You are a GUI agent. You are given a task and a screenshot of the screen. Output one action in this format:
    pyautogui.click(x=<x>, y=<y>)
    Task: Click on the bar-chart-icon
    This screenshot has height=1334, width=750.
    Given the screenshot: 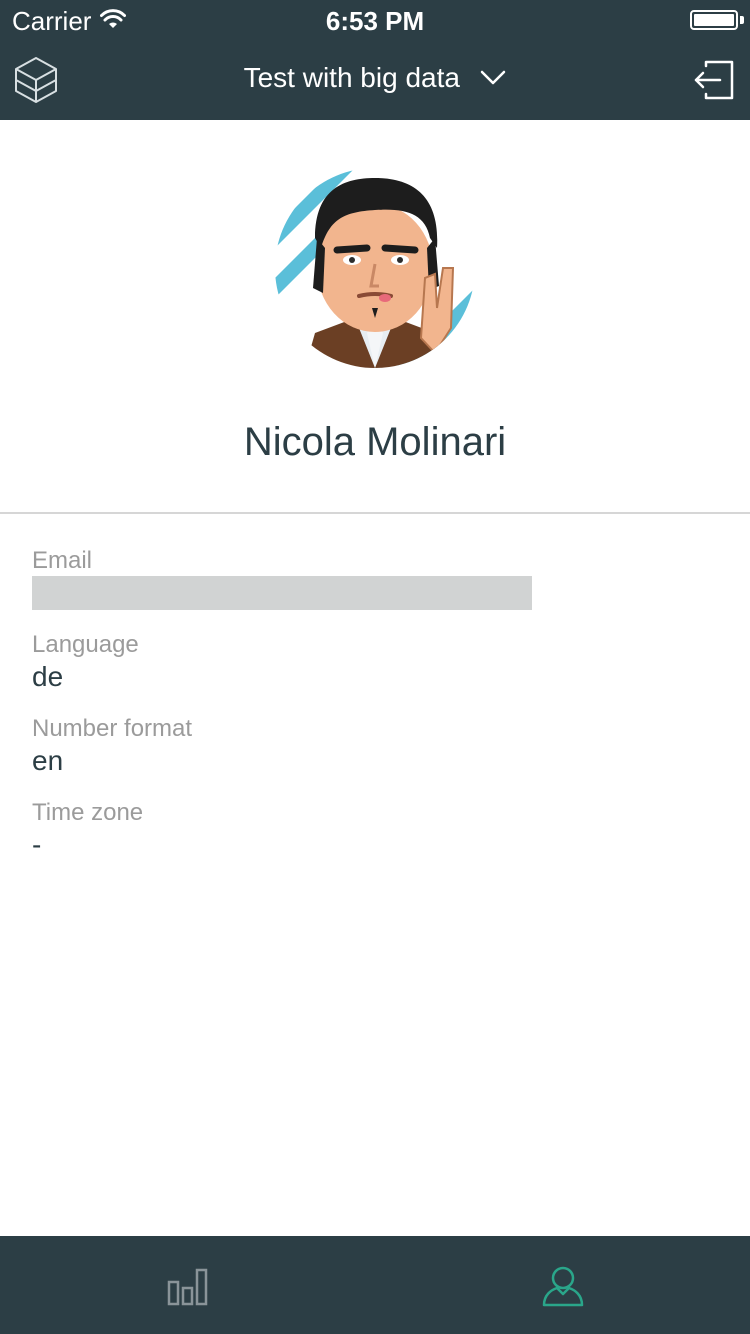 What is the action you would take?
    pyautogui.click(x=188, y=1286)
    